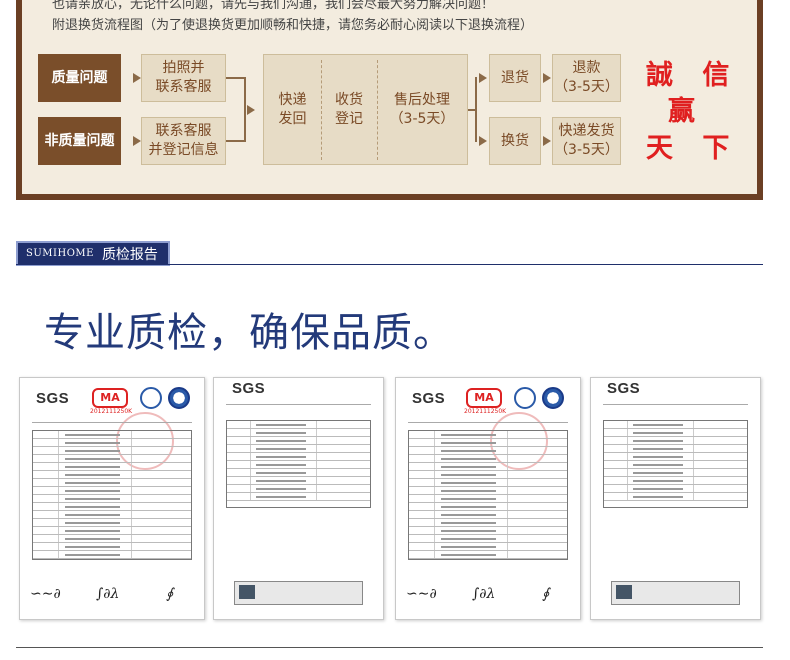 The width and height of the screenshot is (790, 660). What do you see at coordinates (389, 264) in the screenshot?
I see `section-divider` at bounding box center [389, 264].